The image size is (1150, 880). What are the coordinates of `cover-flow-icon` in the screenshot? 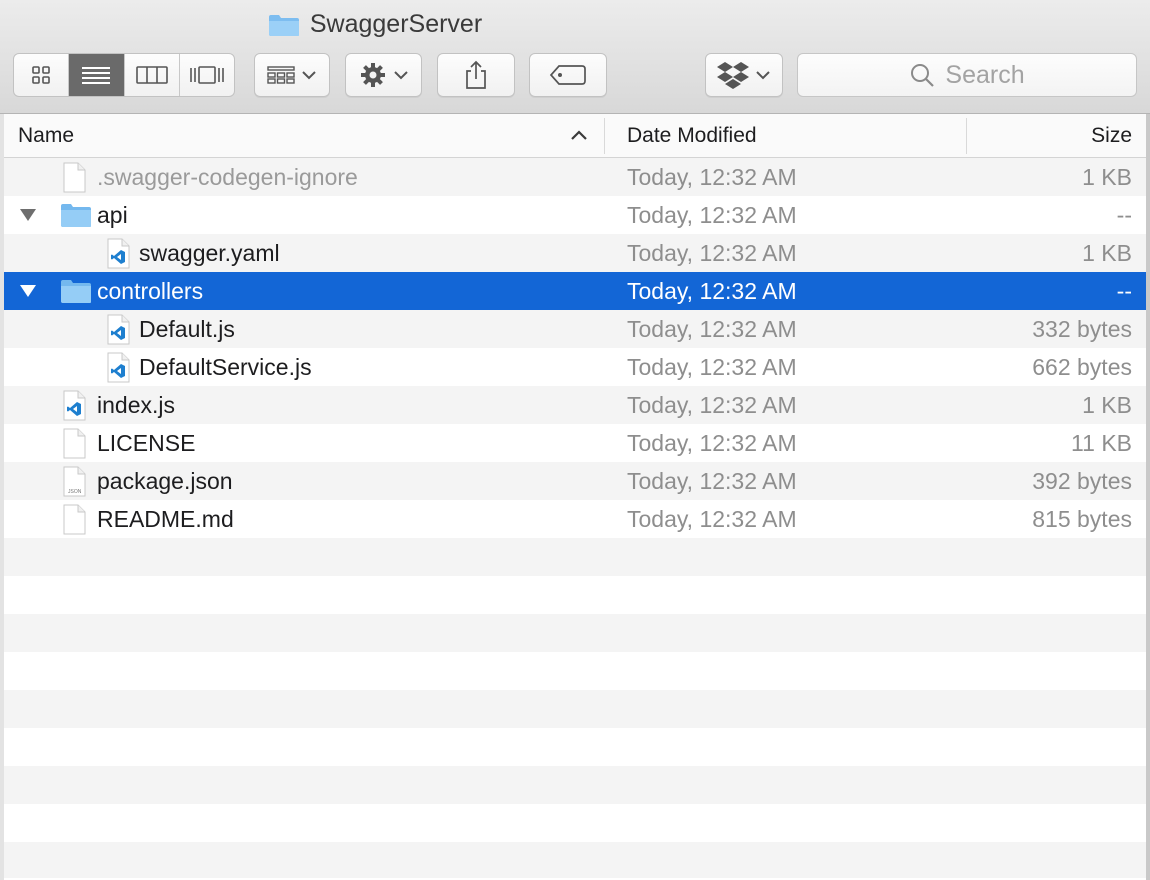 It's located at (207, 75).